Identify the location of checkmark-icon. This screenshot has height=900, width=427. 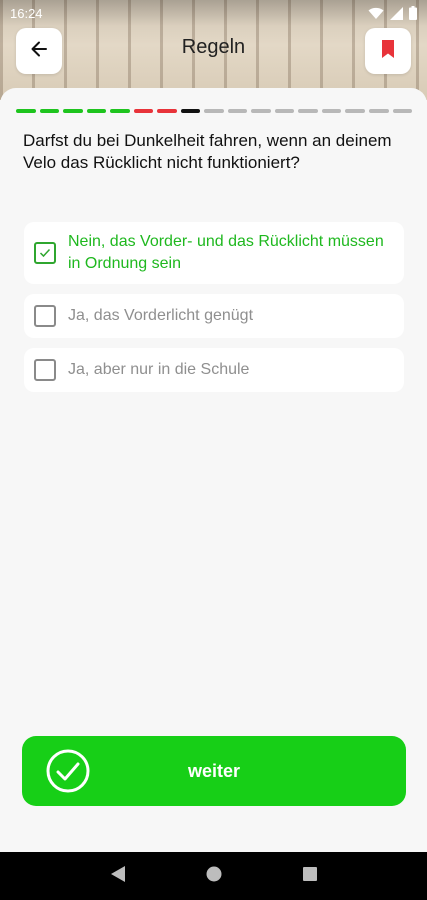
(45, 253).